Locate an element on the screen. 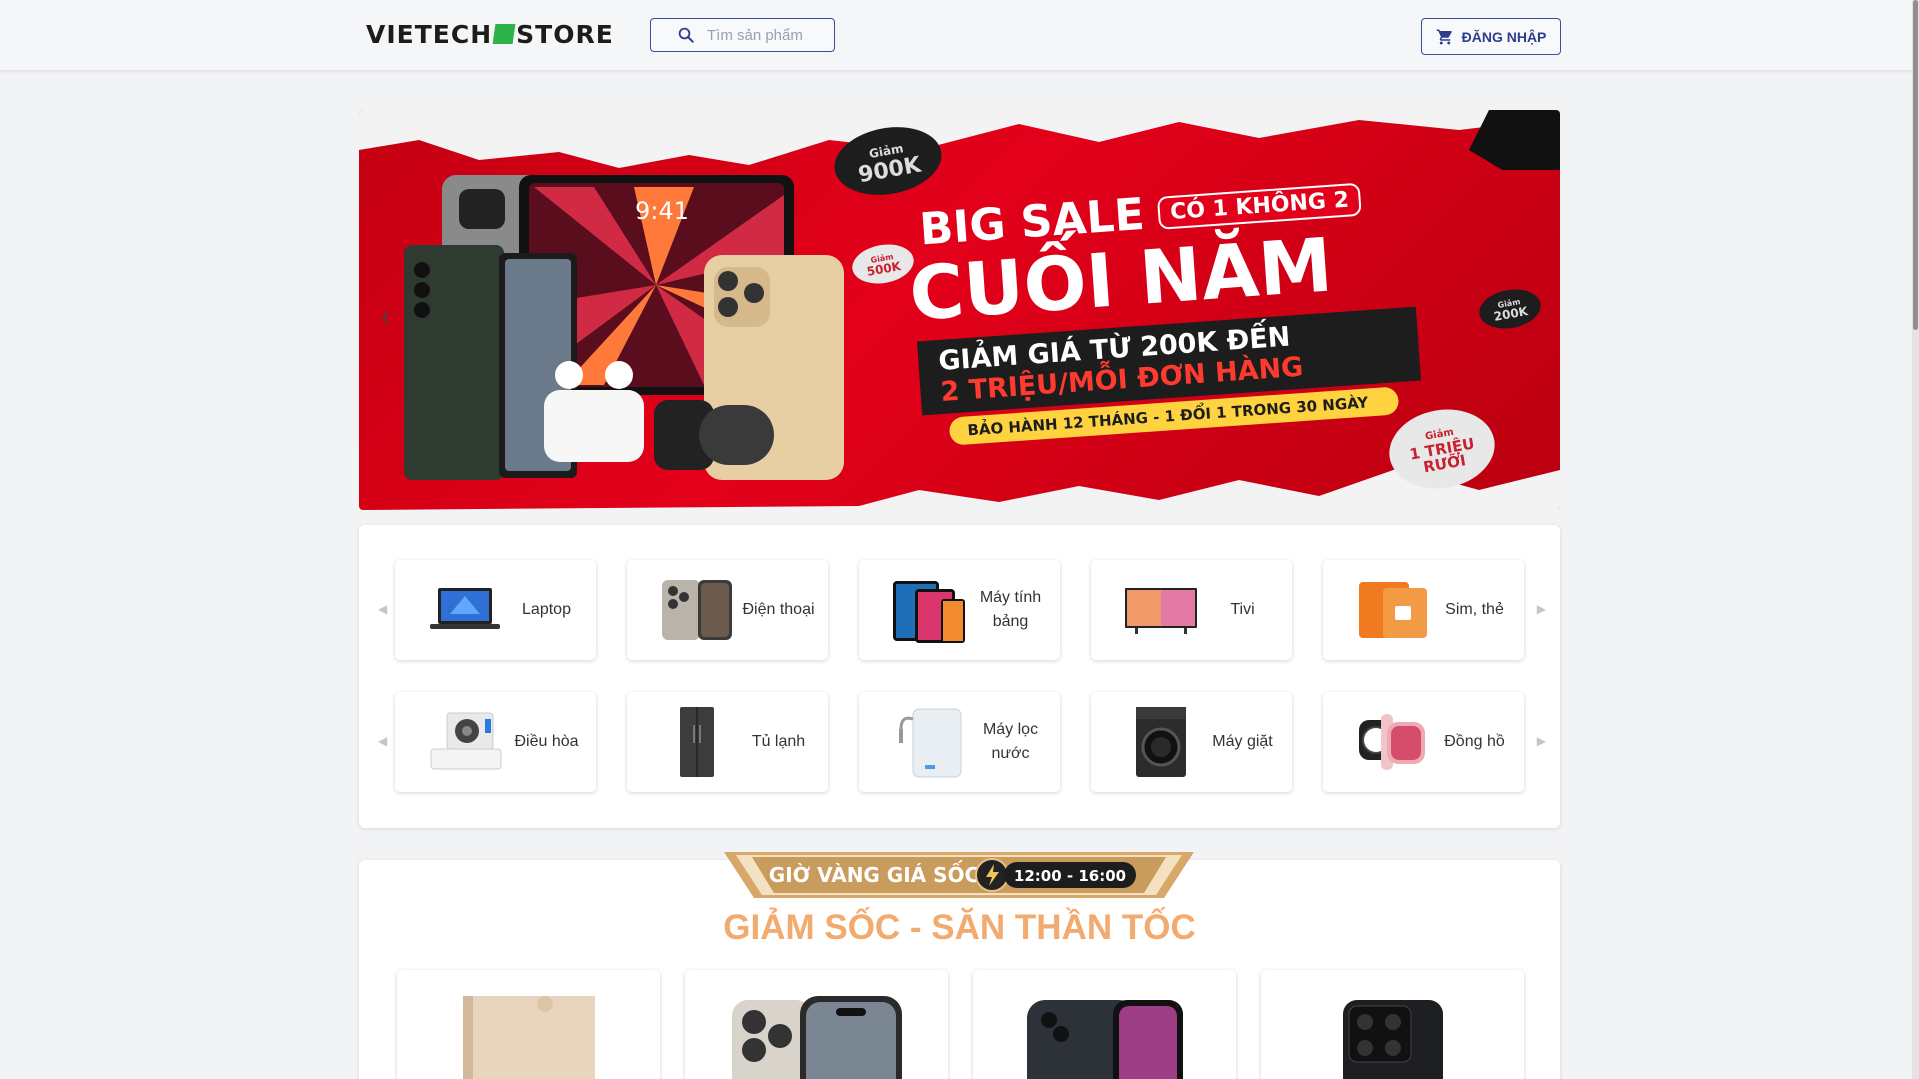 This screenshot has height=1079, width=1919. torn-paper-top is located at coordinates (959, 140).